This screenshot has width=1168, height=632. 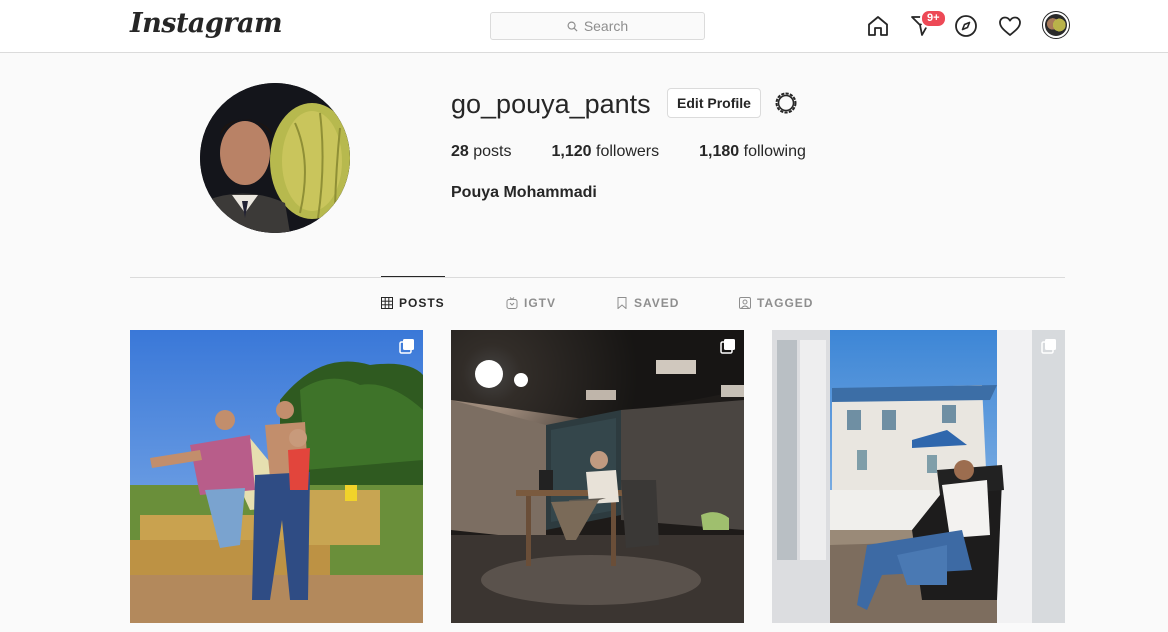 What do you see at coordinates (933, 18) in the screenshot?
I see `notification-badge: 9+` at bounding box center [933, 18].